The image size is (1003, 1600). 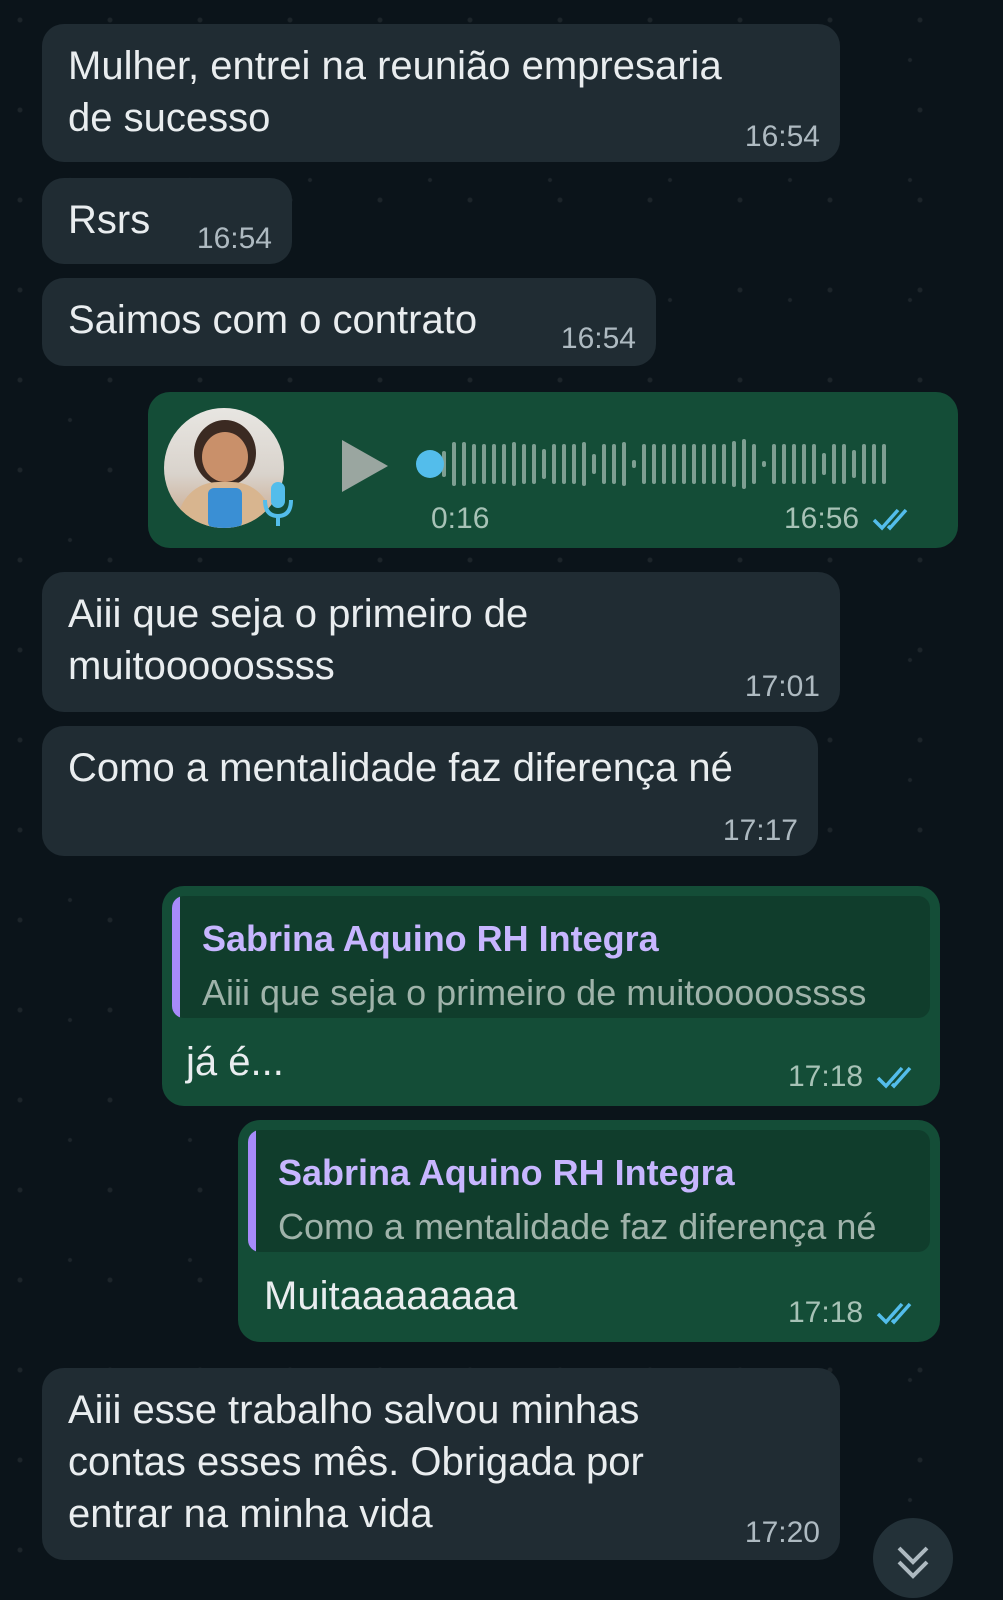 I want to click on message-time: 17:20, so click(x=782, y=1532).